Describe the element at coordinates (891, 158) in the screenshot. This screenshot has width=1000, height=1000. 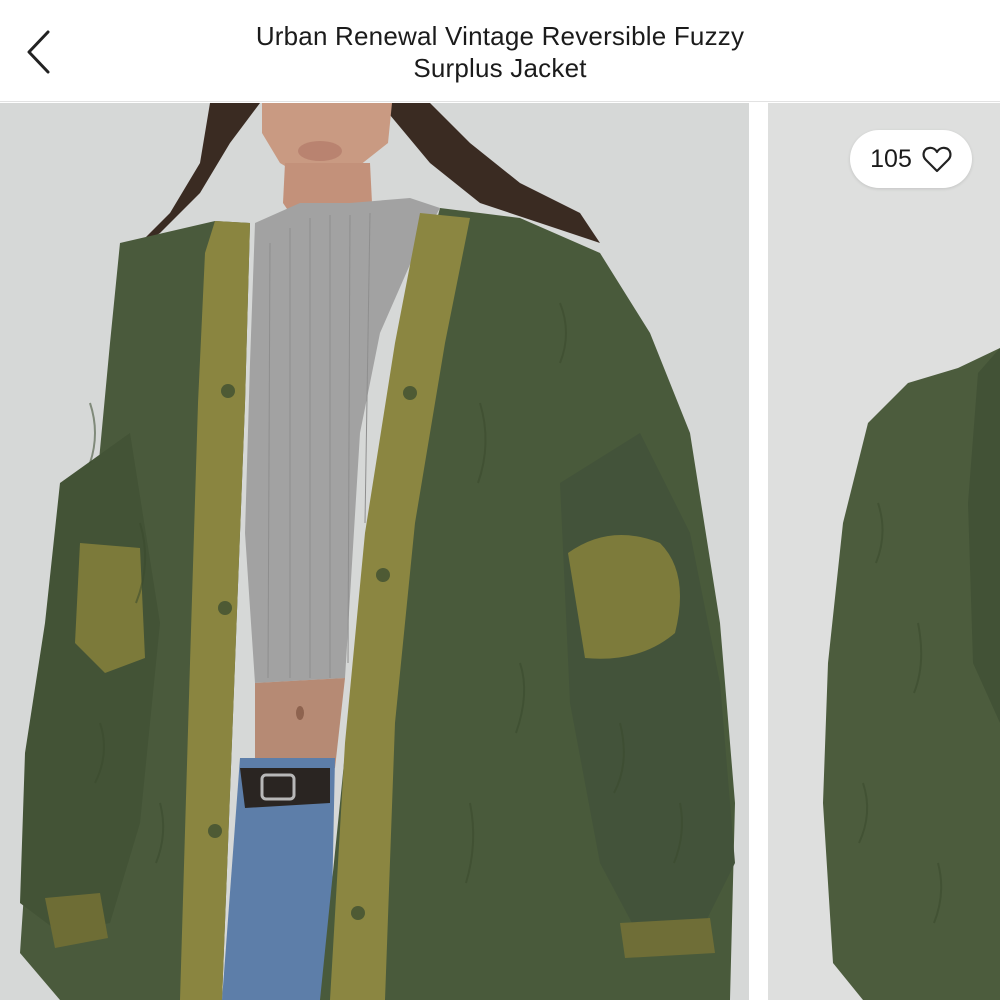
I see `like-count: 105` at that location.